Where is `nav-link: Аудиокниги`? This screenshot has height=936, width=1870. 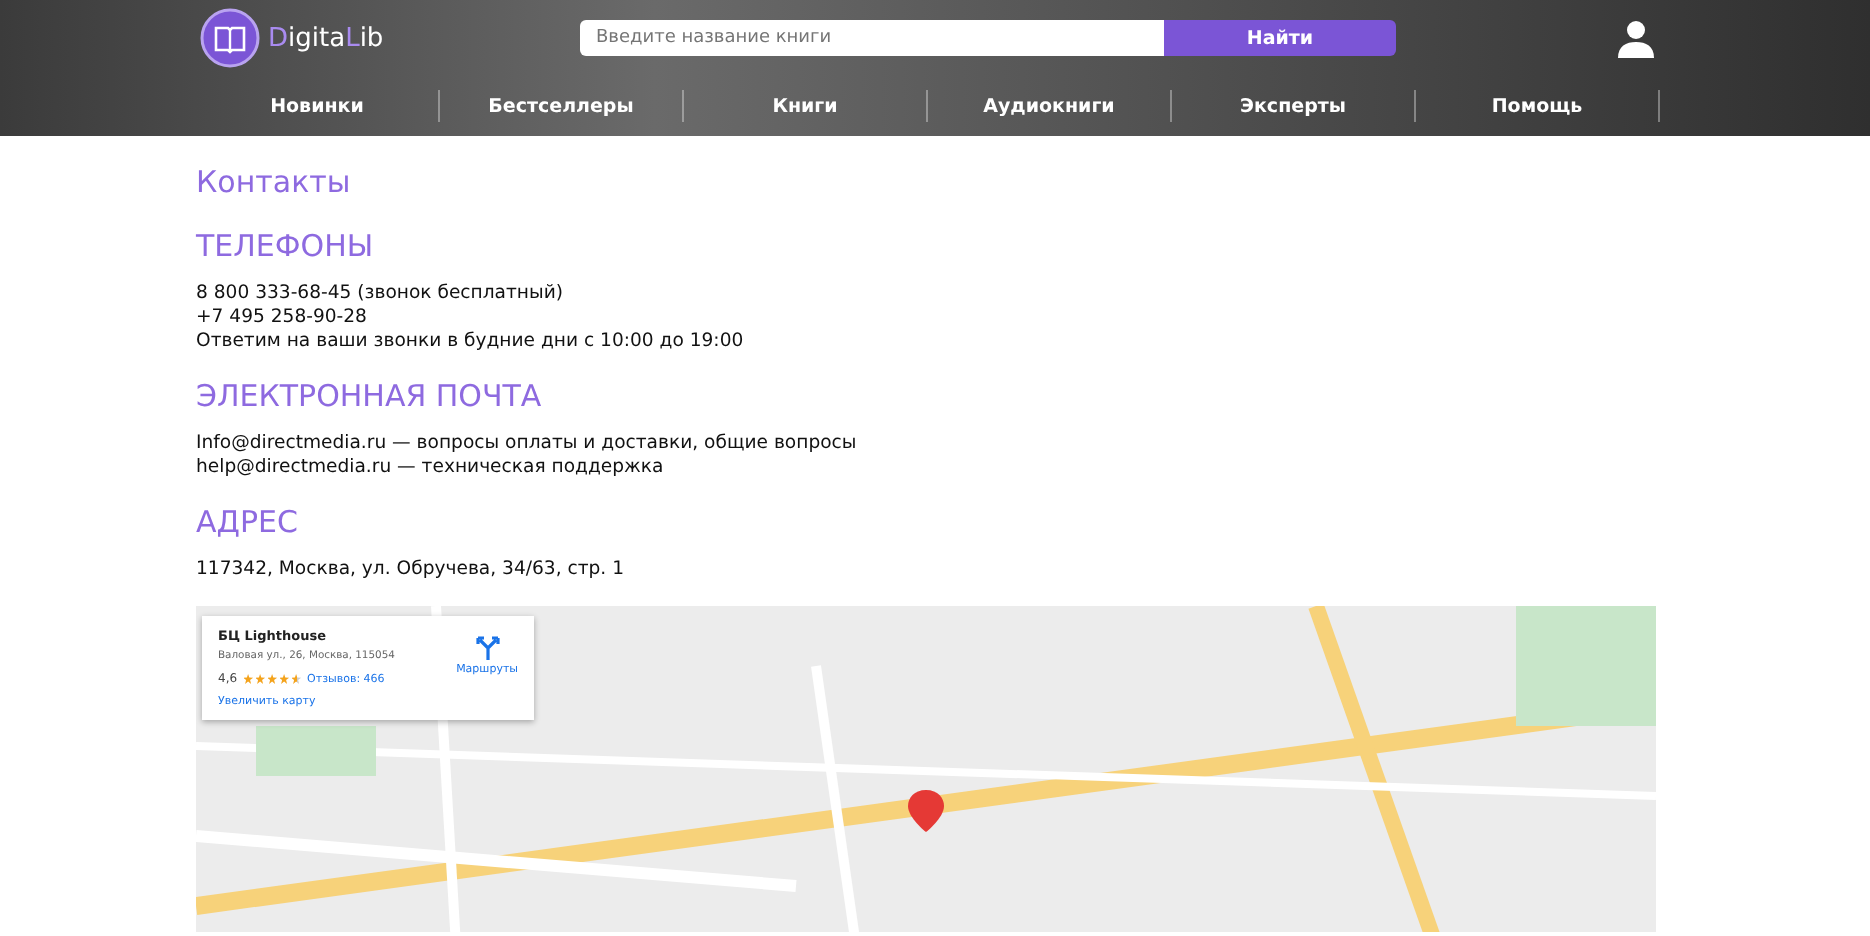 nav-link: Аудиокниги is located at coordinates (1049, 106).